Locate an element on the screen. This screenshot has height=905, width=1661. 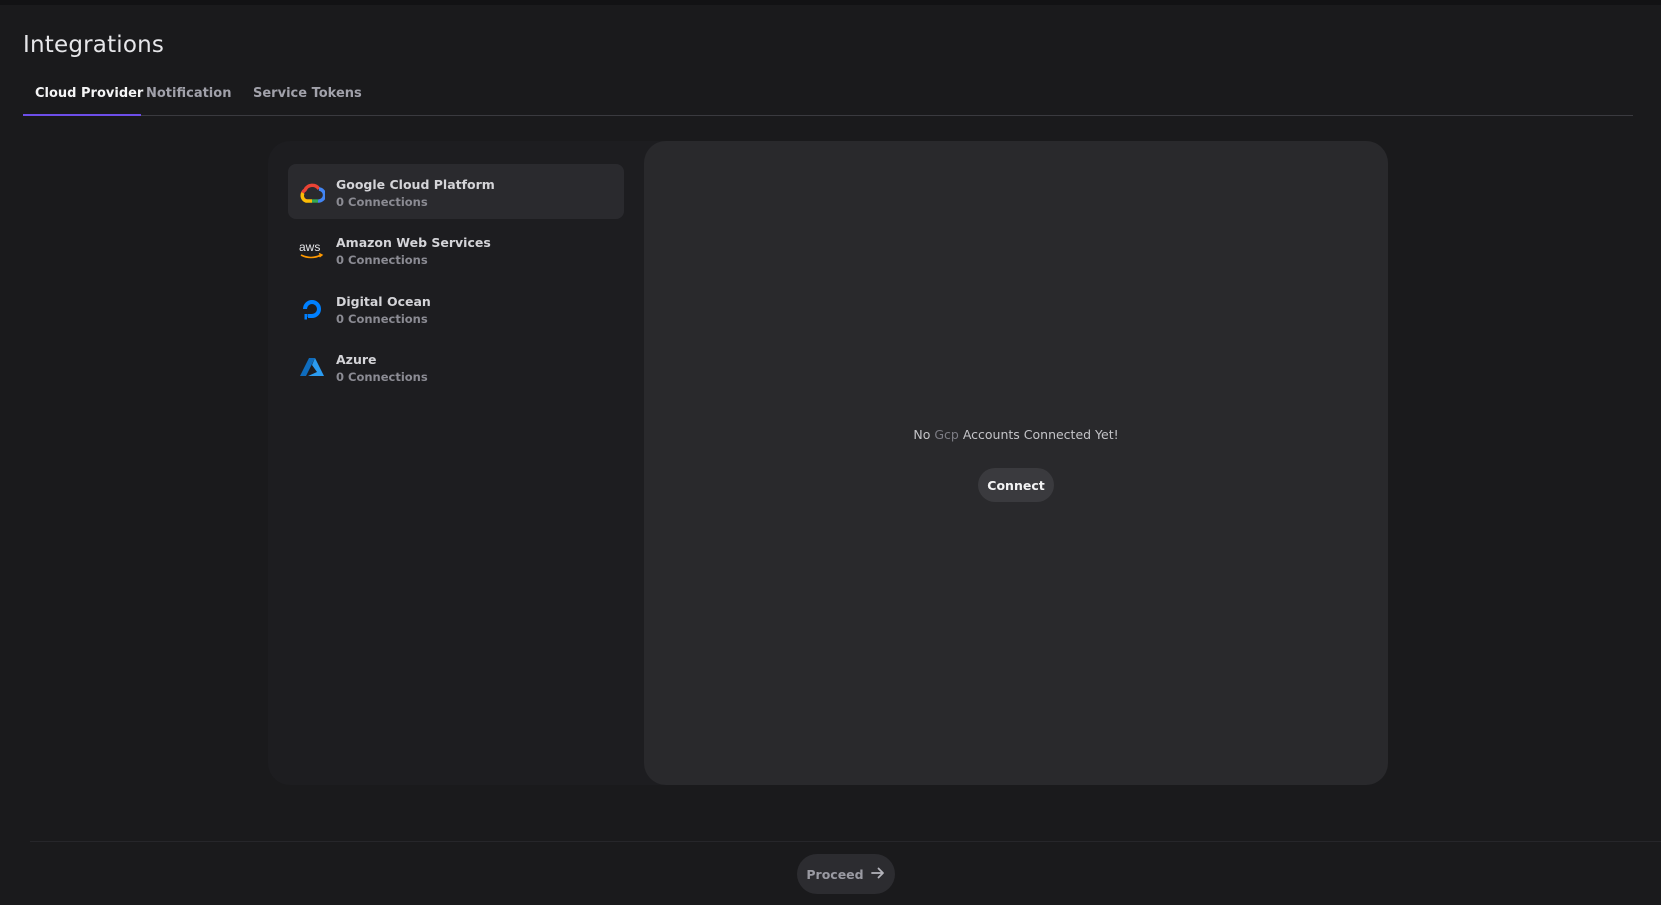
connect-button: Connect is located at coordinates (1016, 485).